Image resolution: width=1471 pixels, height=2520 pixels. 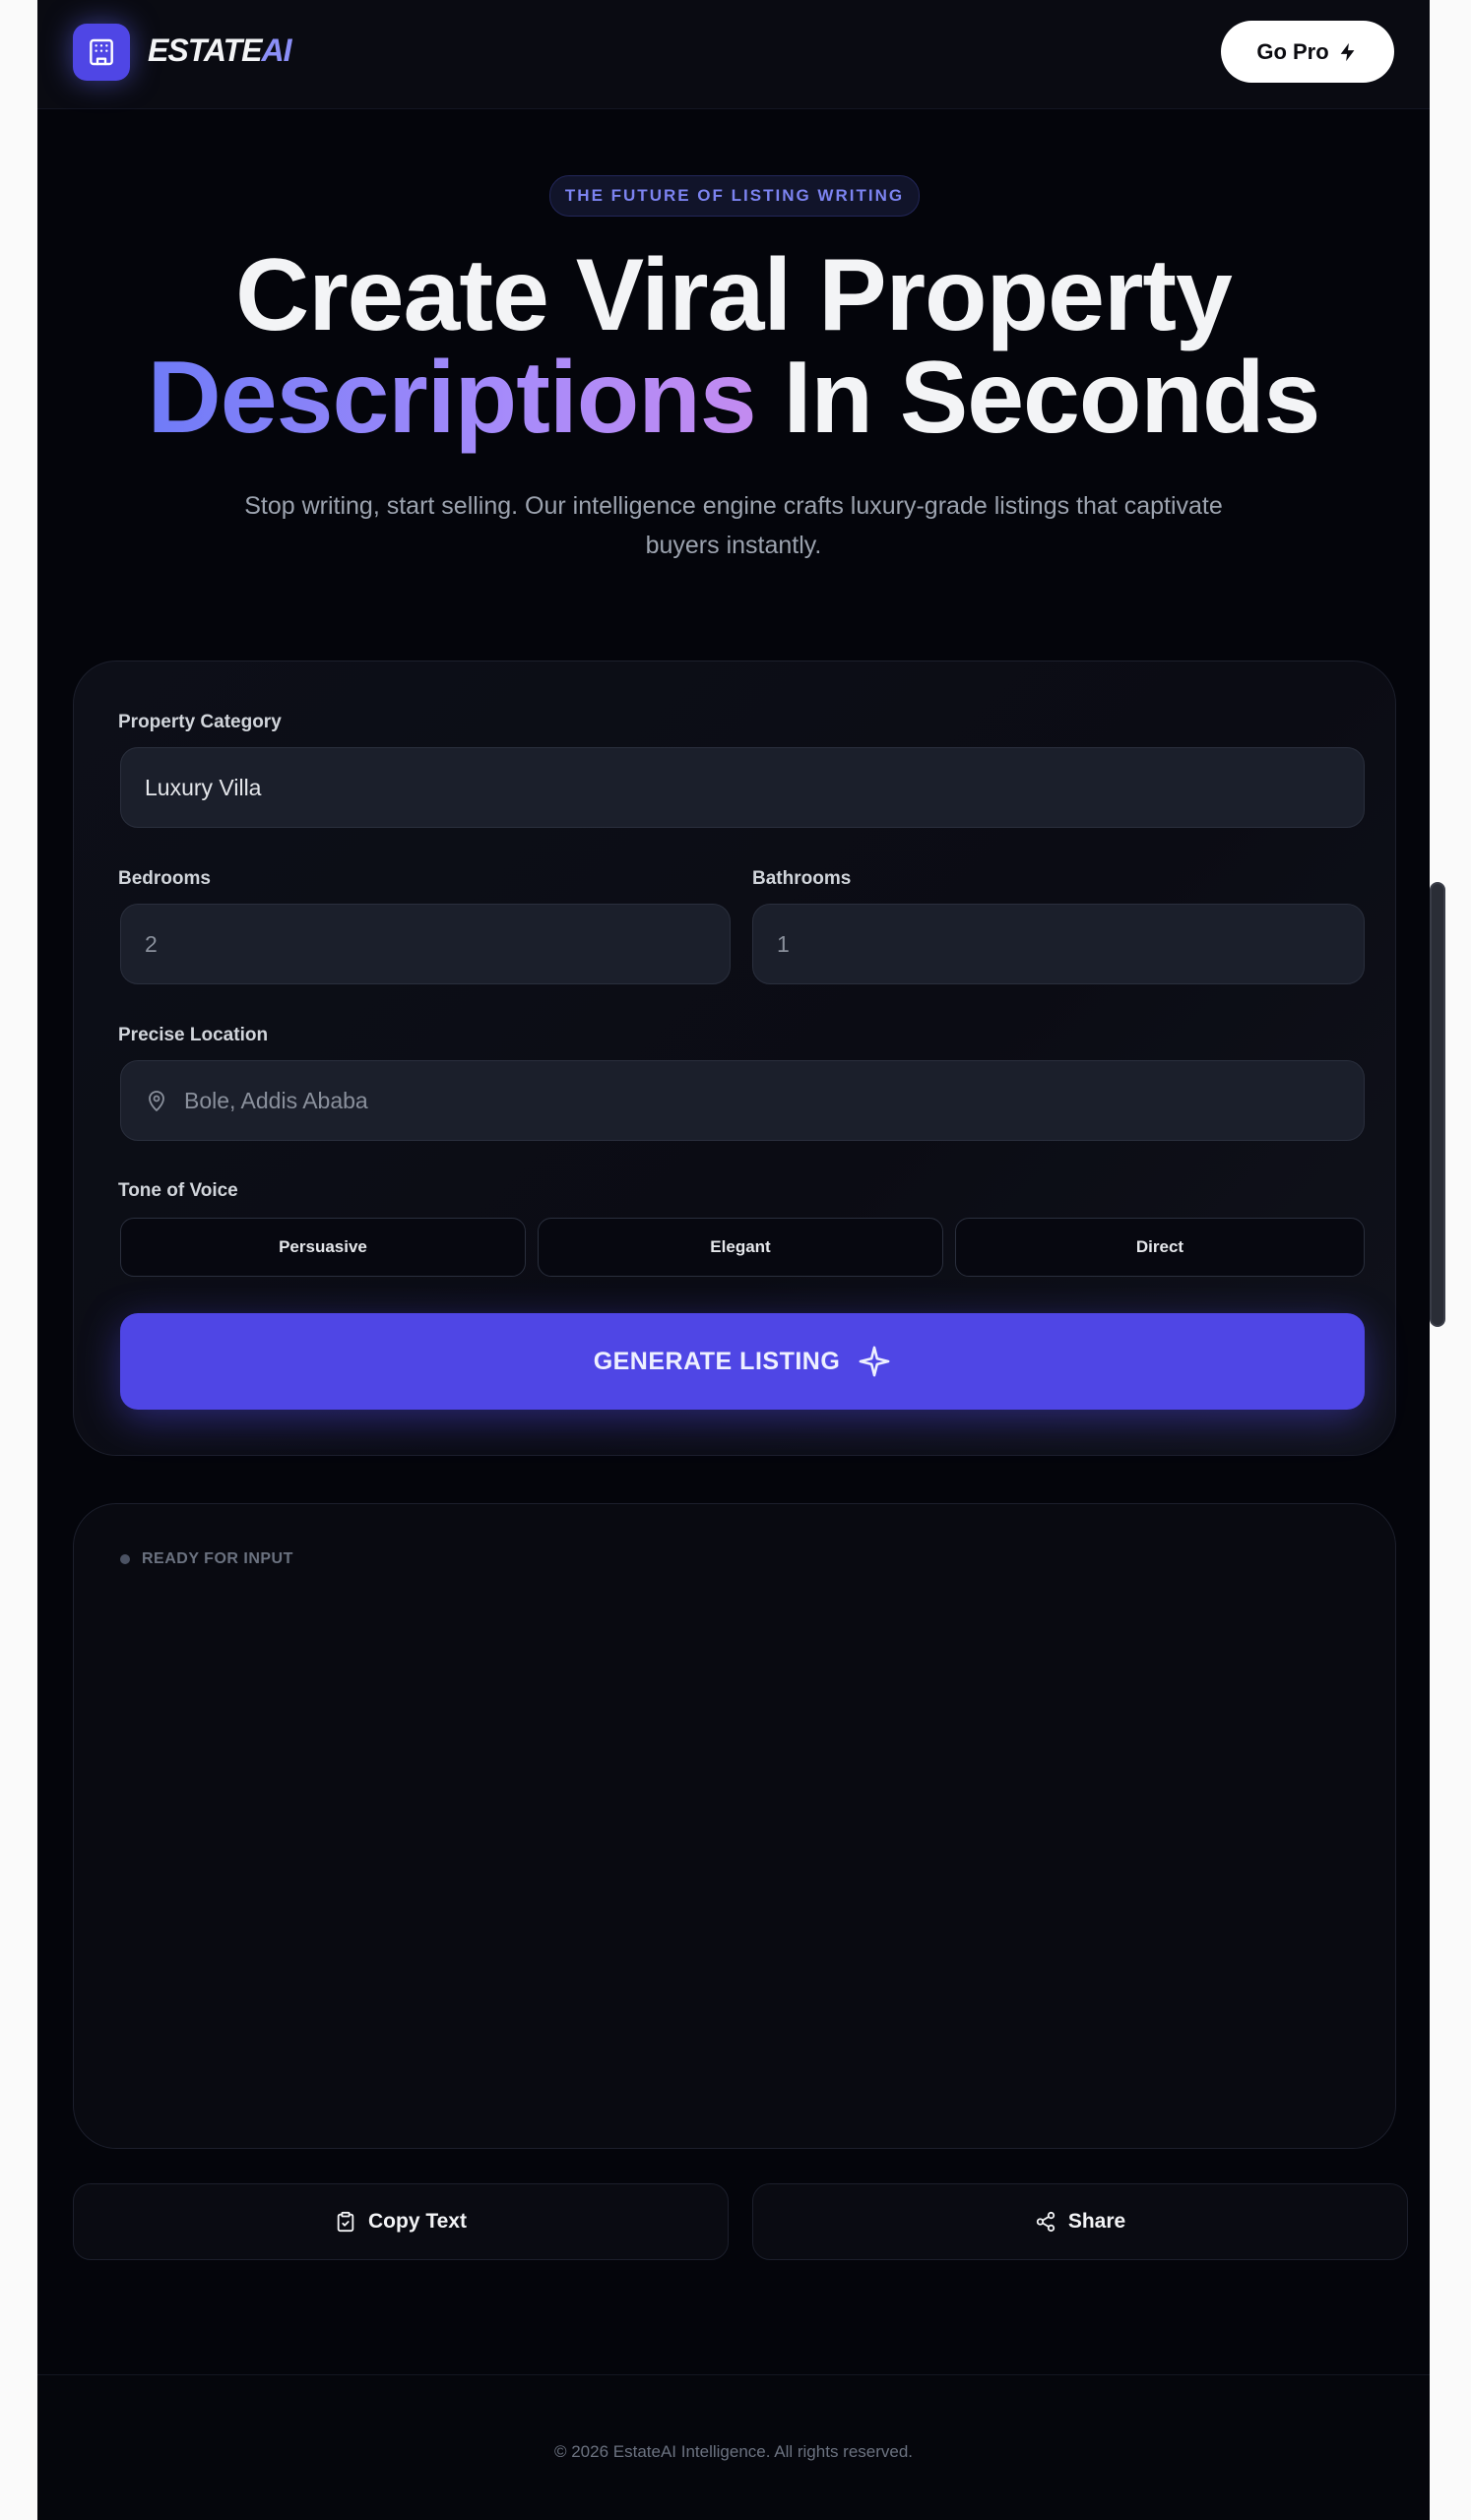 What do you see at coordinates (217, 1558) in the screenshot?
I see `status-text: READY FOR INPUT` at bounding box center [217, 1558].